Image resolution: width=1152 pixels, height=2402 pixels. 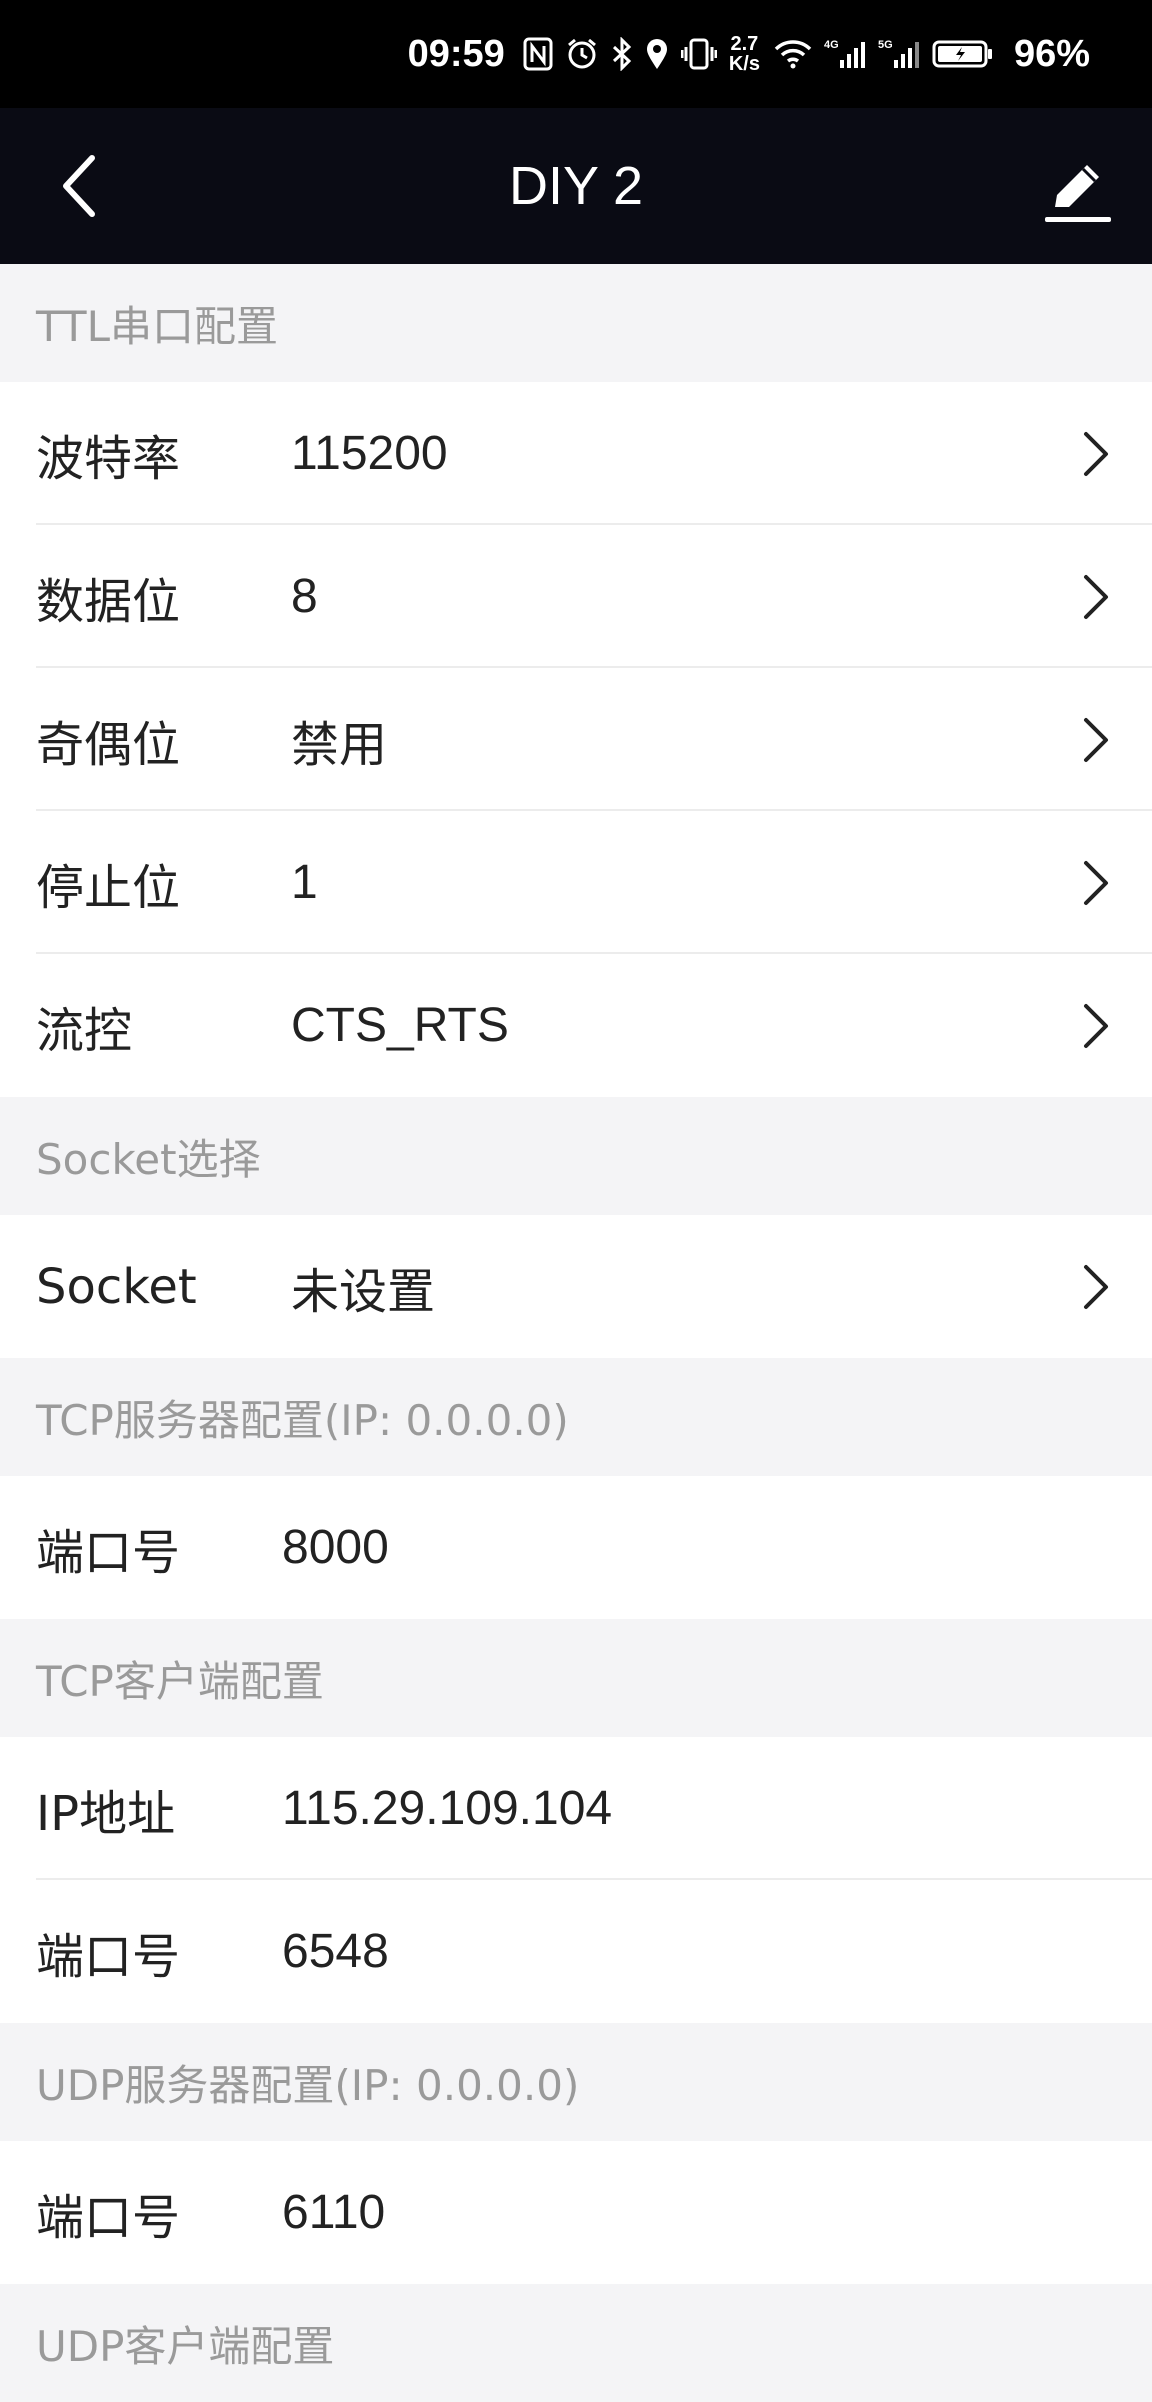 What do you see at coordinates (845, 54) in the screenshot?
I see `signal-4g-icon: 4G` at bounding box center [845, 54].